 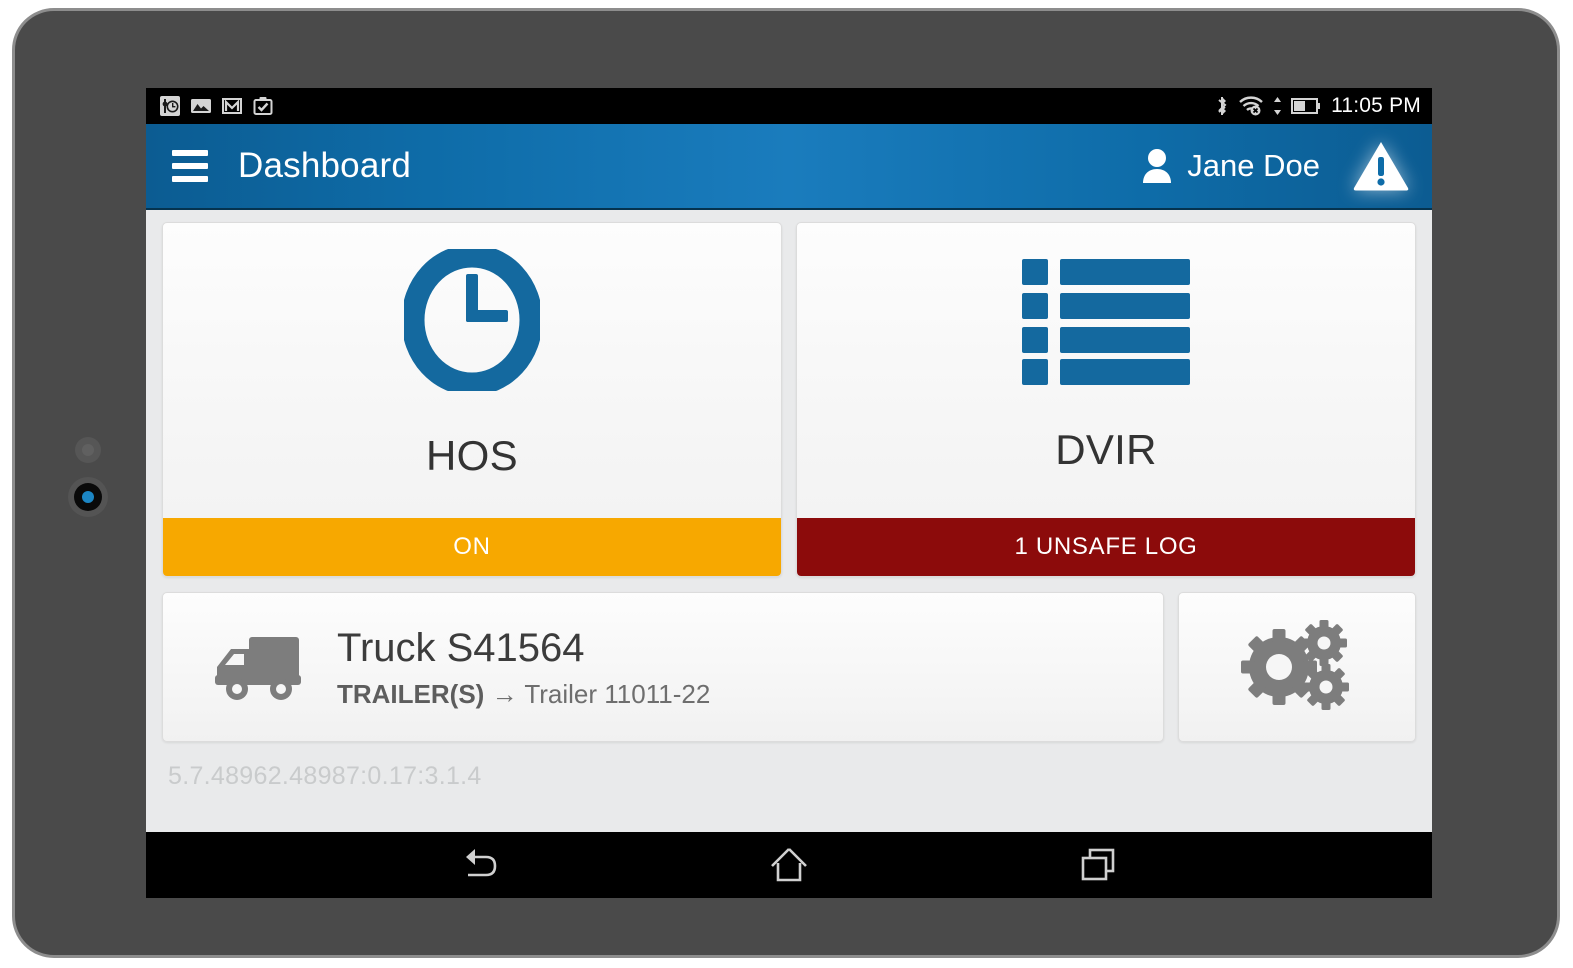 What do you see at coordinates (1381, 166) in the screenshot?
I see `warning-triangle-icon` at bounding box center [1381, 166].